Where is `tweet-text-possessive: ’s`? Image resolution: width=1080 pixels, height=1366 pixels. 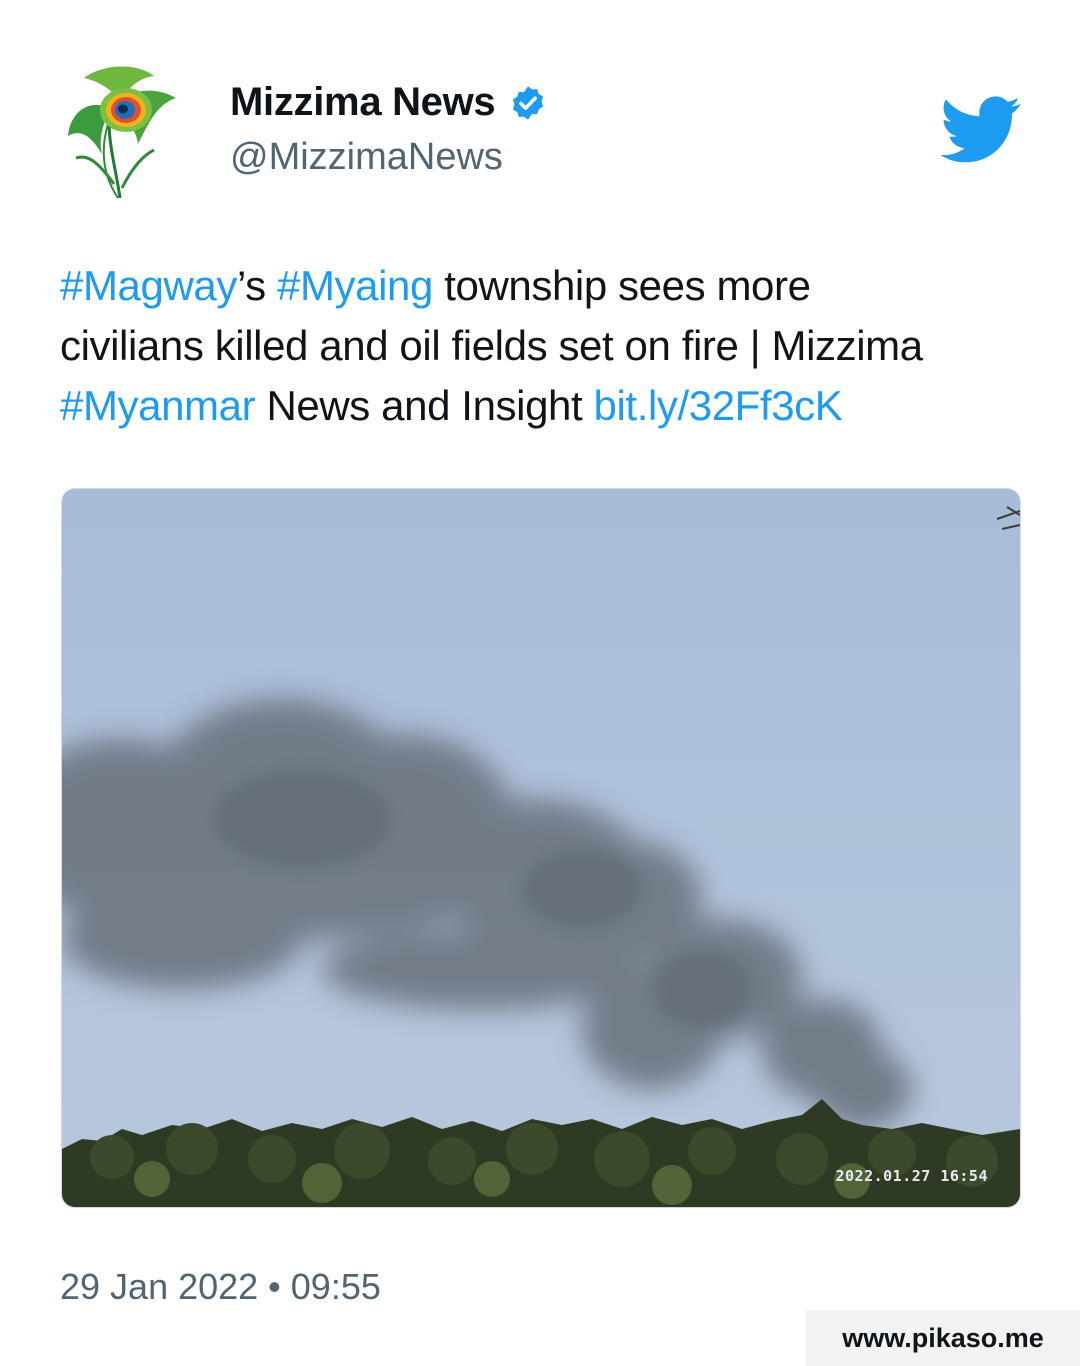 tweet-text-possessive: ’s is located at coordinates (256, 285).